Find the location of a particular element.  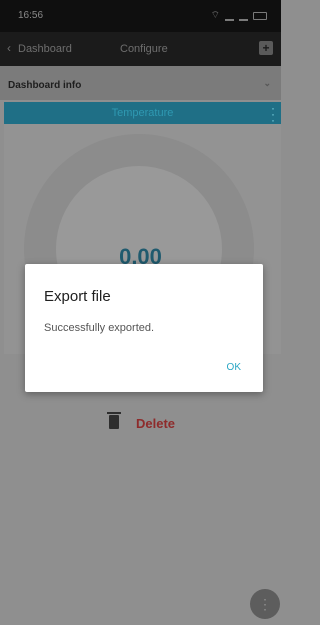

ok-button: OK is located at coordinates (234, 367).